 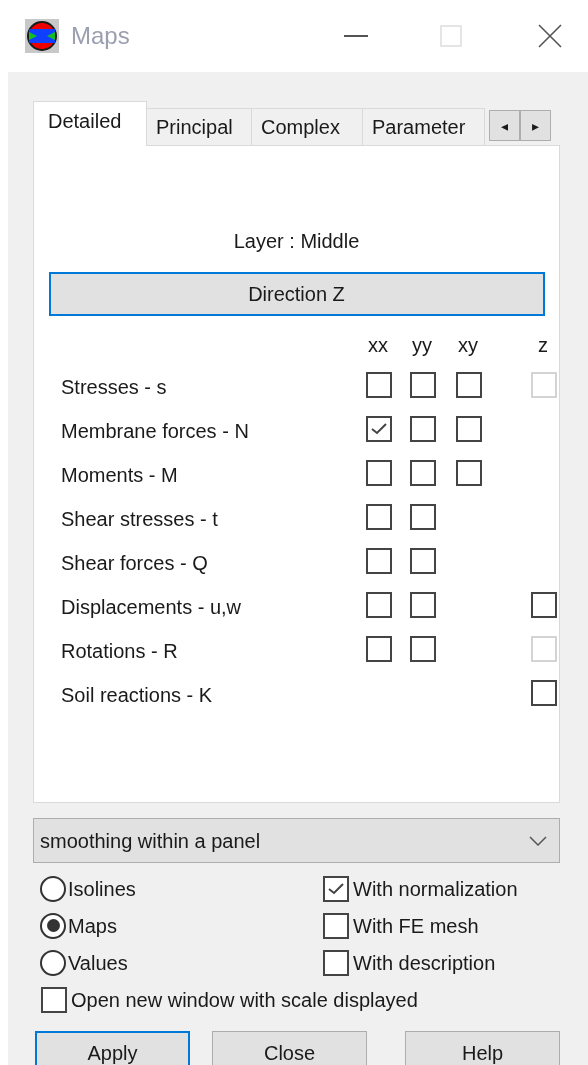 What do you see at coordinates (112, 1048) in the screenshot?
I see `dialog-button: Apply` at bounding box center [112, 1048].